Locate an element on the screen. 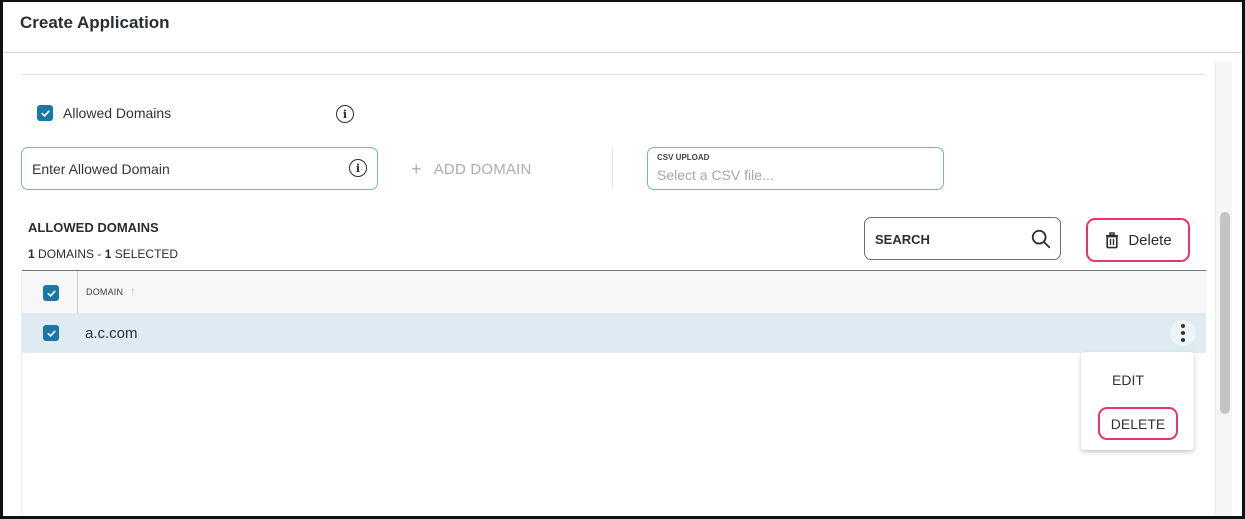 This screenshot has height=519, width=1245. delete-button: Delete is located at coordinates (1138, 240).